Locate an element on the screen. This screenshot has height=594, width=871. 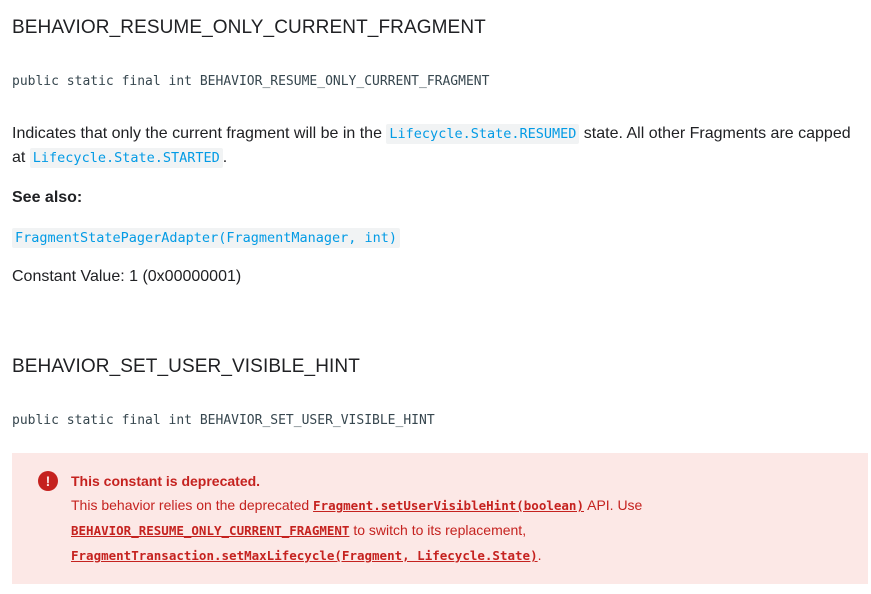
set-user-visible-hint-link: Fragment.setUserVisibleHint(boolean) is located at coordinates (448, 505).